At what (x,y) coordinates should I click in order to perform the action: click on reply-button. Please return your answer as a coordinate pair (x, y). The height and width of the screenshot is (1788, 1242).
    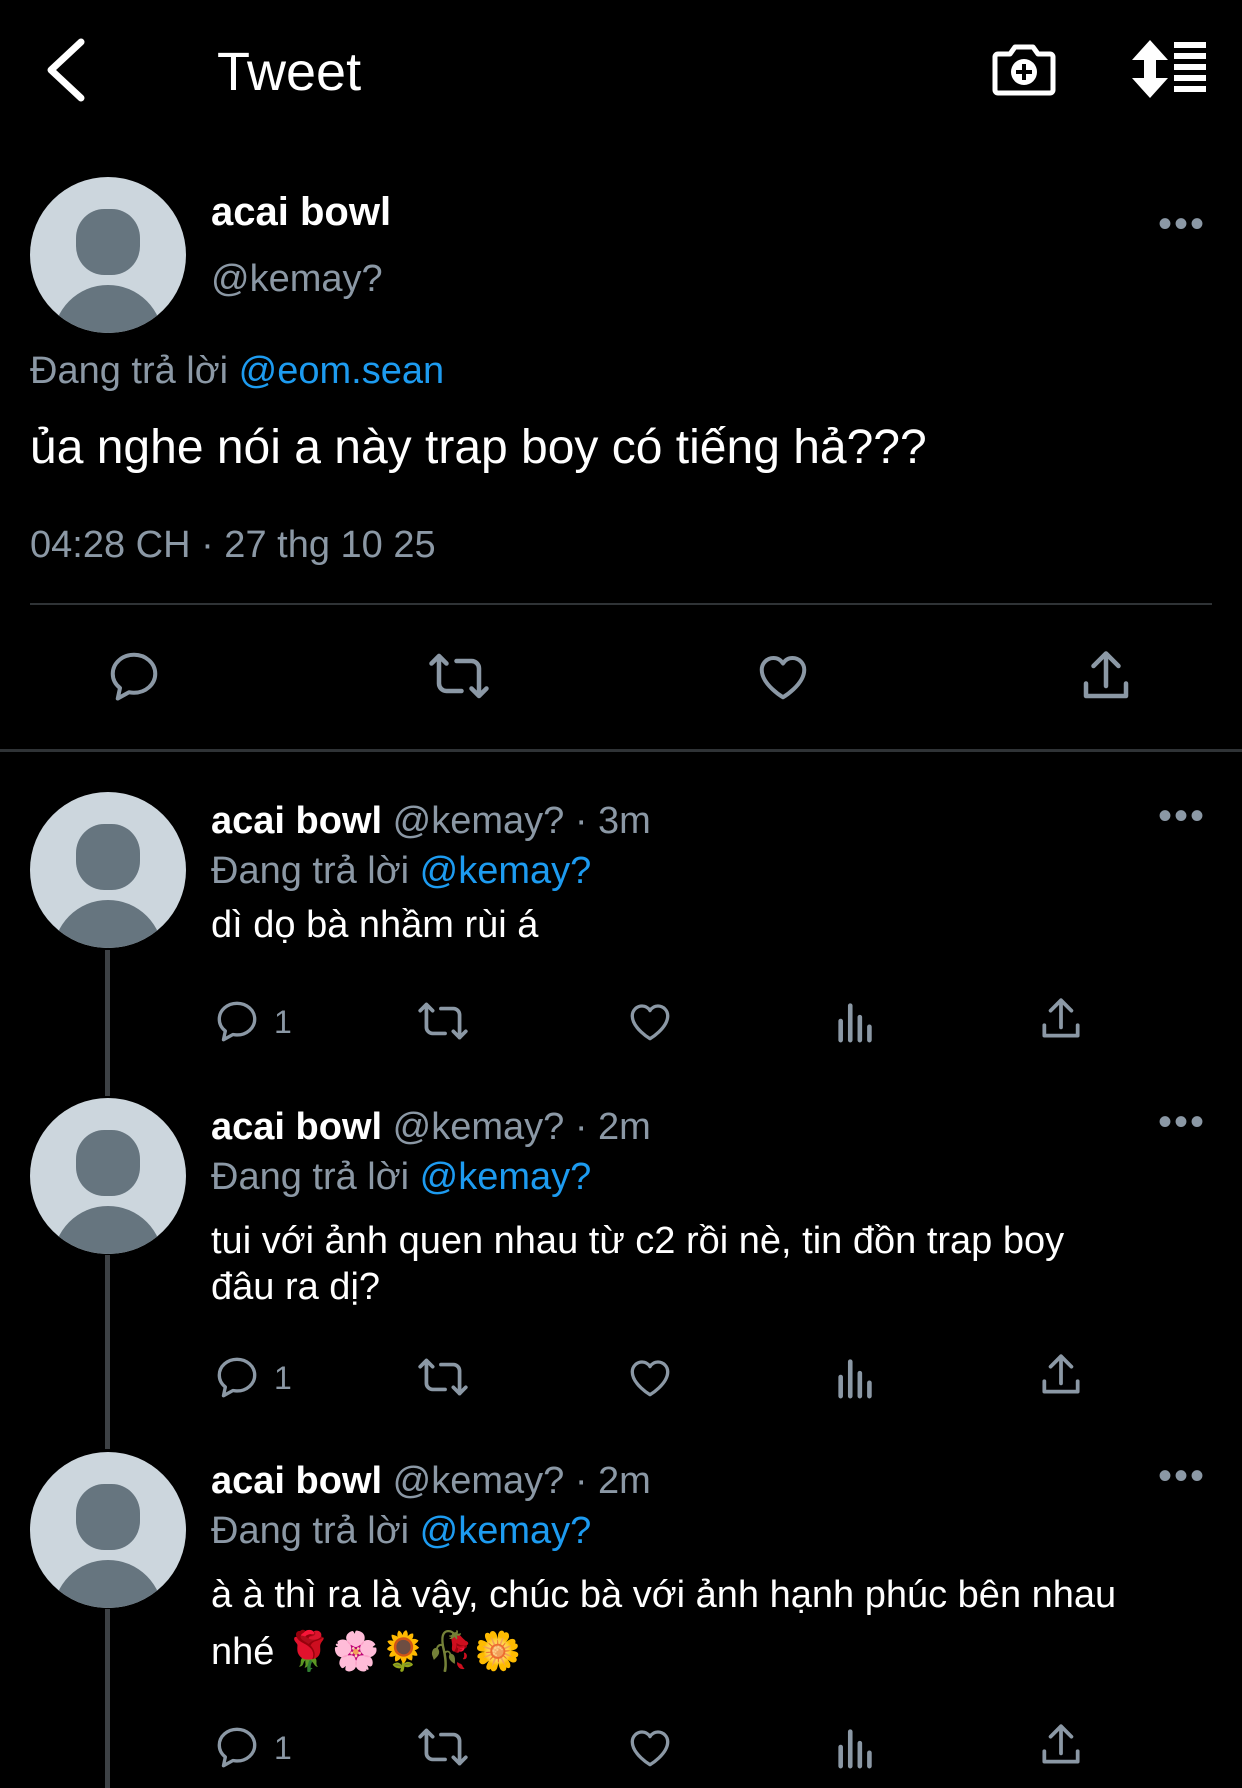
    Looking at the image, I should click on (134, 676).